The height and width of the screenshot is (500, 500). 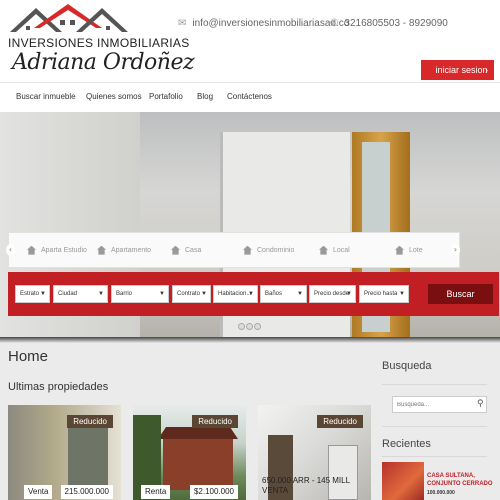 I want to click on recent-property-title: CASA SULTANA, CONJUNTO CERRADO, so click(x=461, y=480).